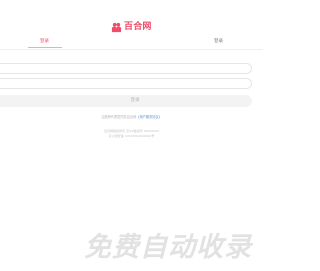  What do you see at coordinates (44, 42) in the screenshot?
I see `tab-login: 登录` at bounding box center [44, 42].